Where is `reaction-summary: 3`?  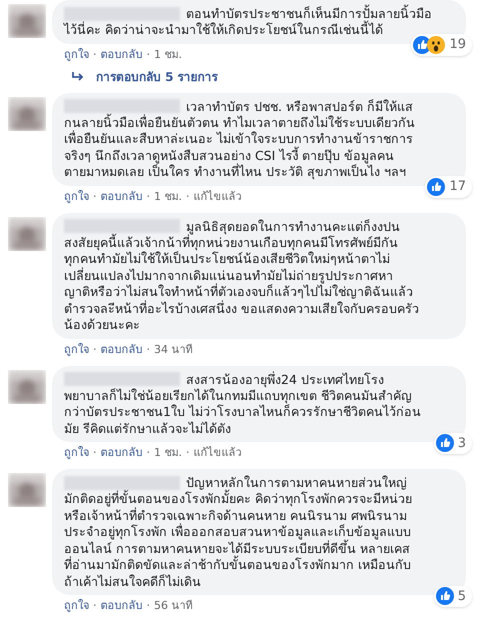
reaction-summary: 3 is located at coordinates (453, 443).